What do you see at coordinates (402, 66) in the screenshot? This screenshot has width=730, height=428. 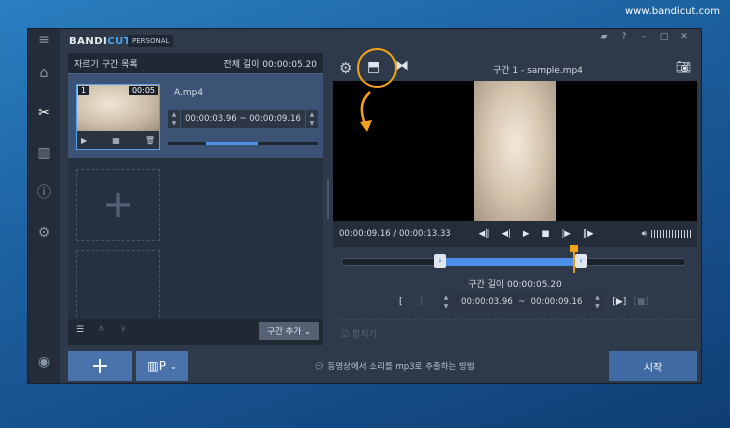 I see `flip-icon: ⧓` at bounding box center [402, 66].